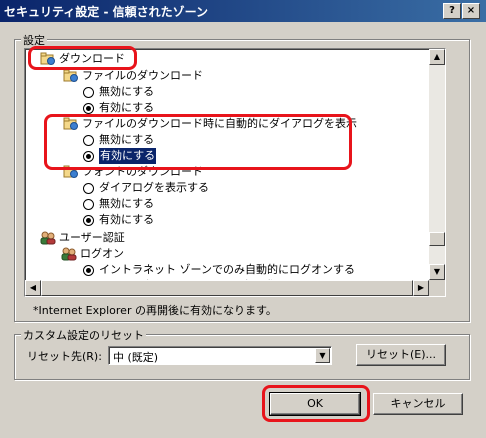 The height and width of the screenshot is (438, 486). Describe the element at coordinates (437, 57) in the screenshot. I see `scroll-up-button: ▲` at that location.